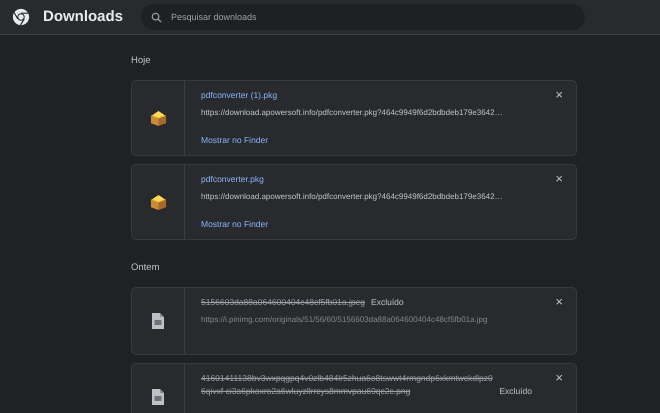 Image resolution: width=660 pixels, height=413 pixels. I want to click on file-name-link: pdfconverter.pkg, so click(232, 179).